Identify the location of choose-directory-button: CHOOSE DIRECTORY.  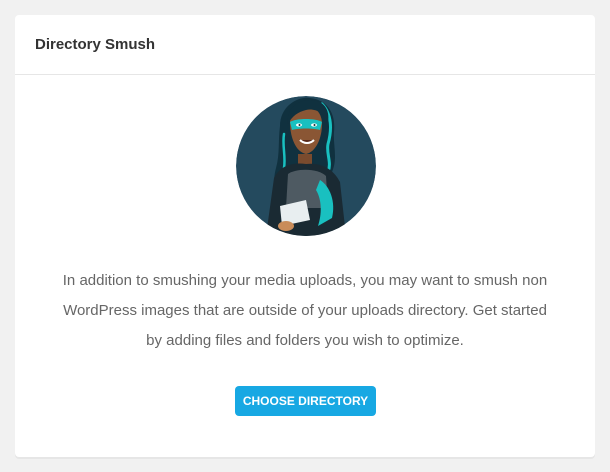
(305, 401).